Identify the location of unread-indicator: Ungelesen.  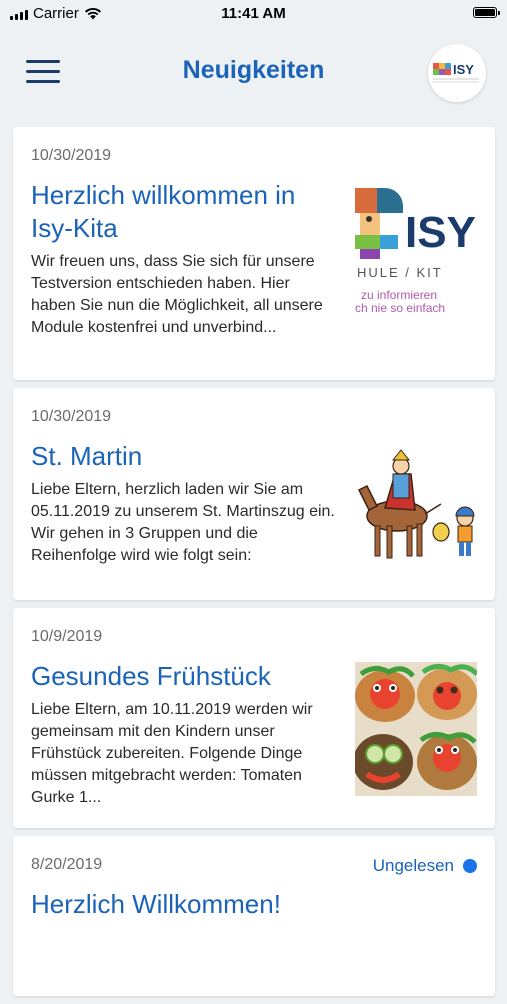
(425, 866).